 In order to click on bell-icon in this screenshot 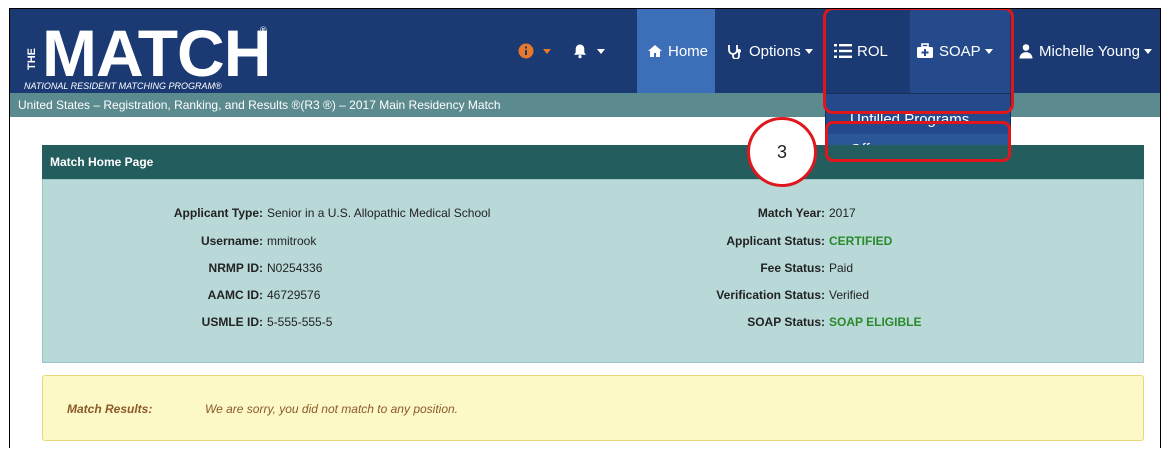, I will do `click(580, 51)`.